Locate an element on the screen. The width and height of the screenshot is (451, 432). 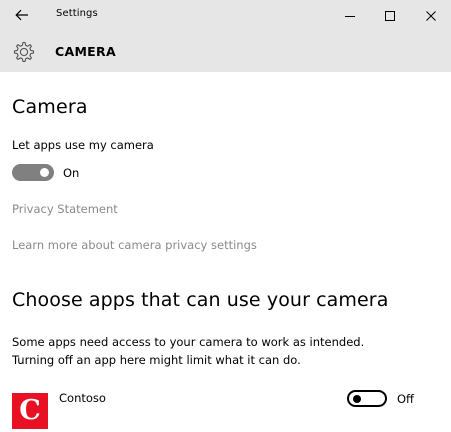
page-header: CAMERA is located at coordinates (225, 51).